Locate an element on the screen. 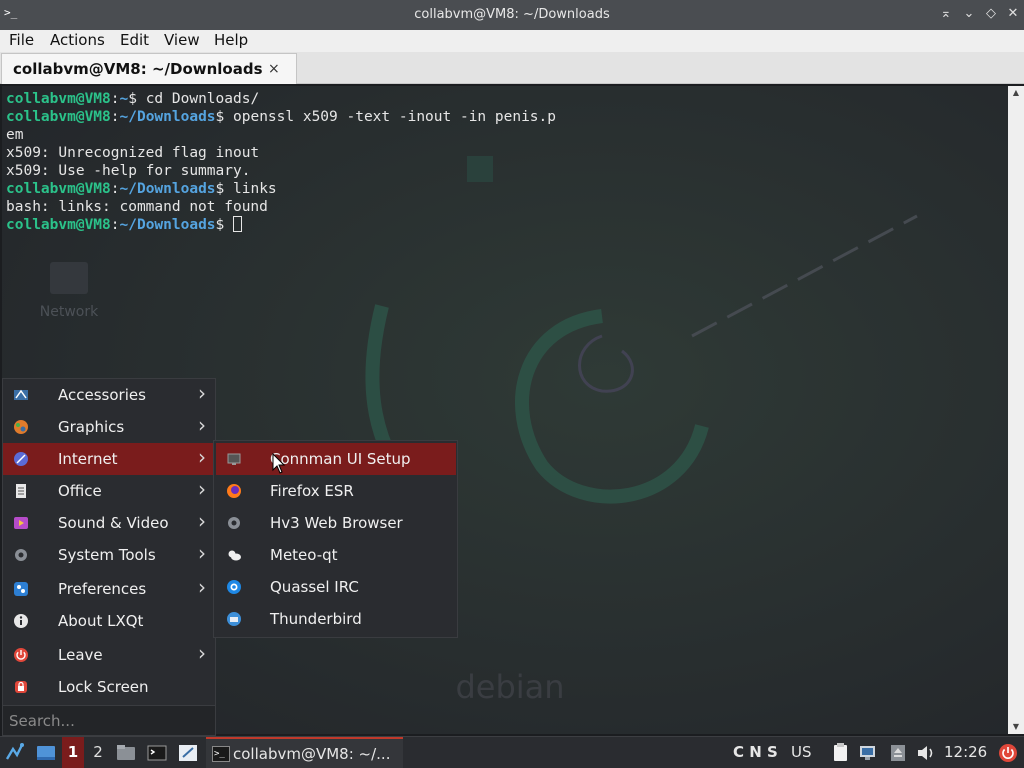 This screenshot has width=1024, height=768. workspace-1-button: 1 is located at coordinates (73, 752).